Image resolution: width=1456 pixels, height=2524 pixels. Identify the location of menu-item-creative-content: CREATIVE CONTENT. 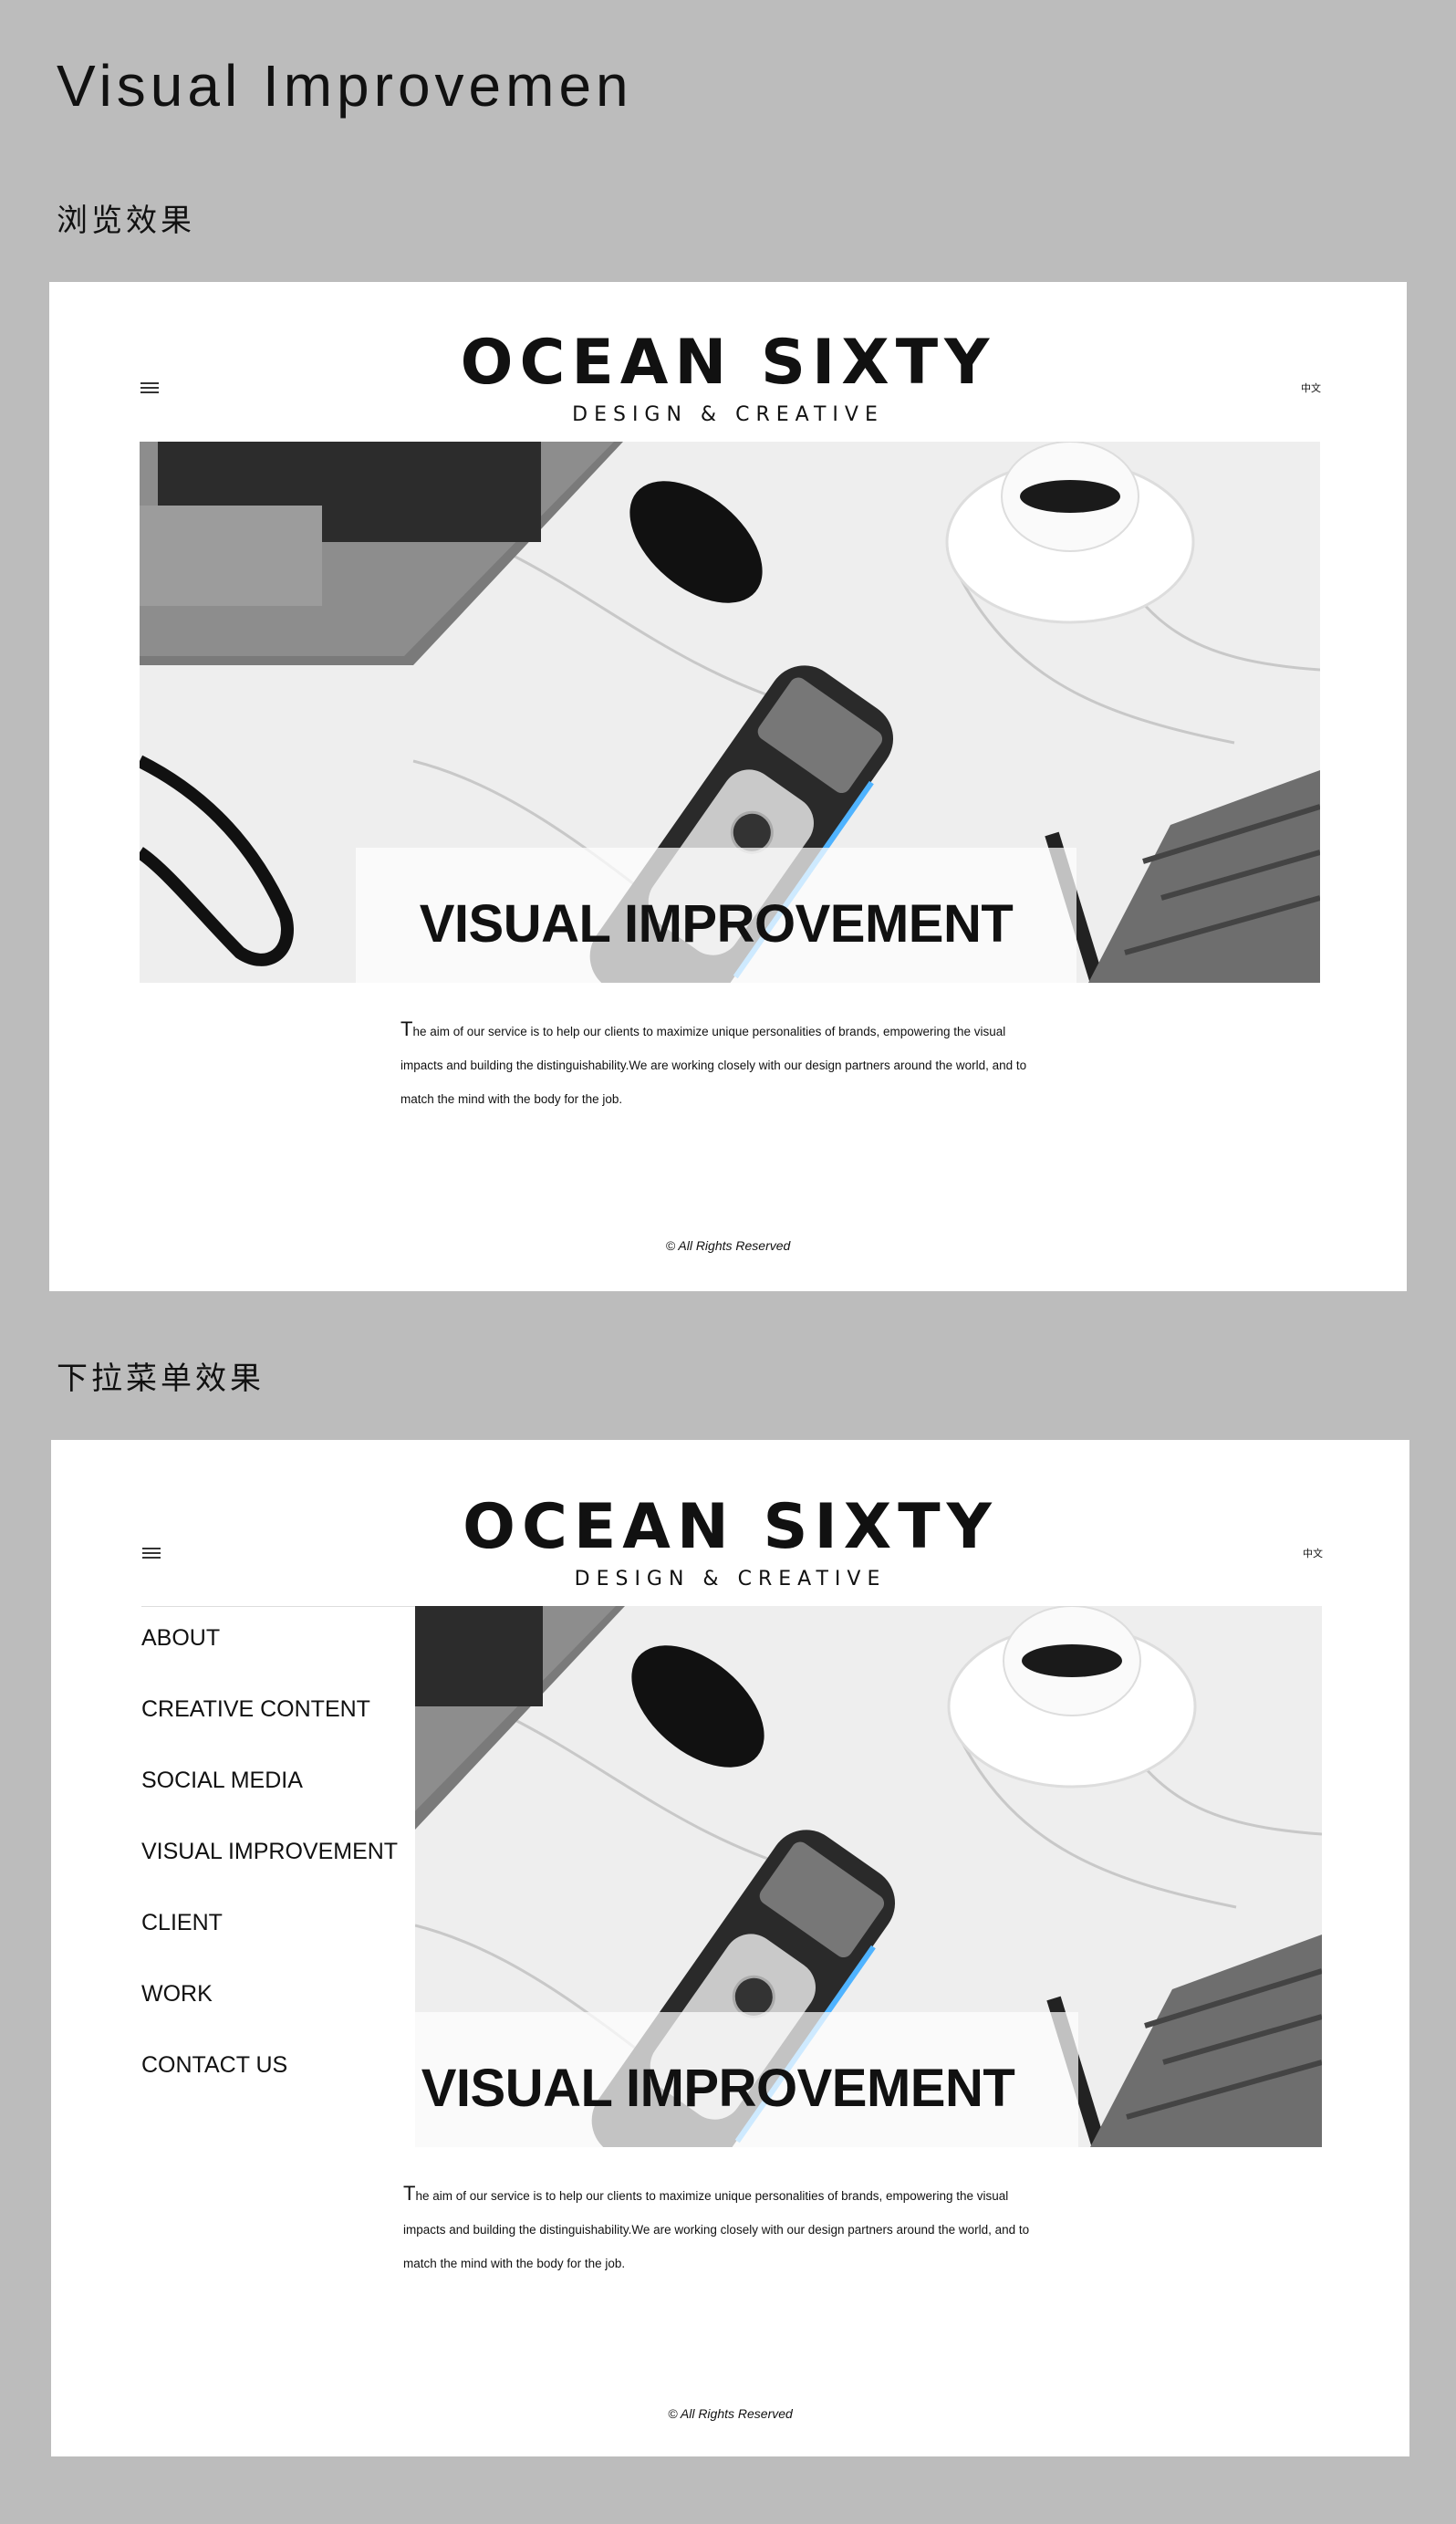
(256, 1709).